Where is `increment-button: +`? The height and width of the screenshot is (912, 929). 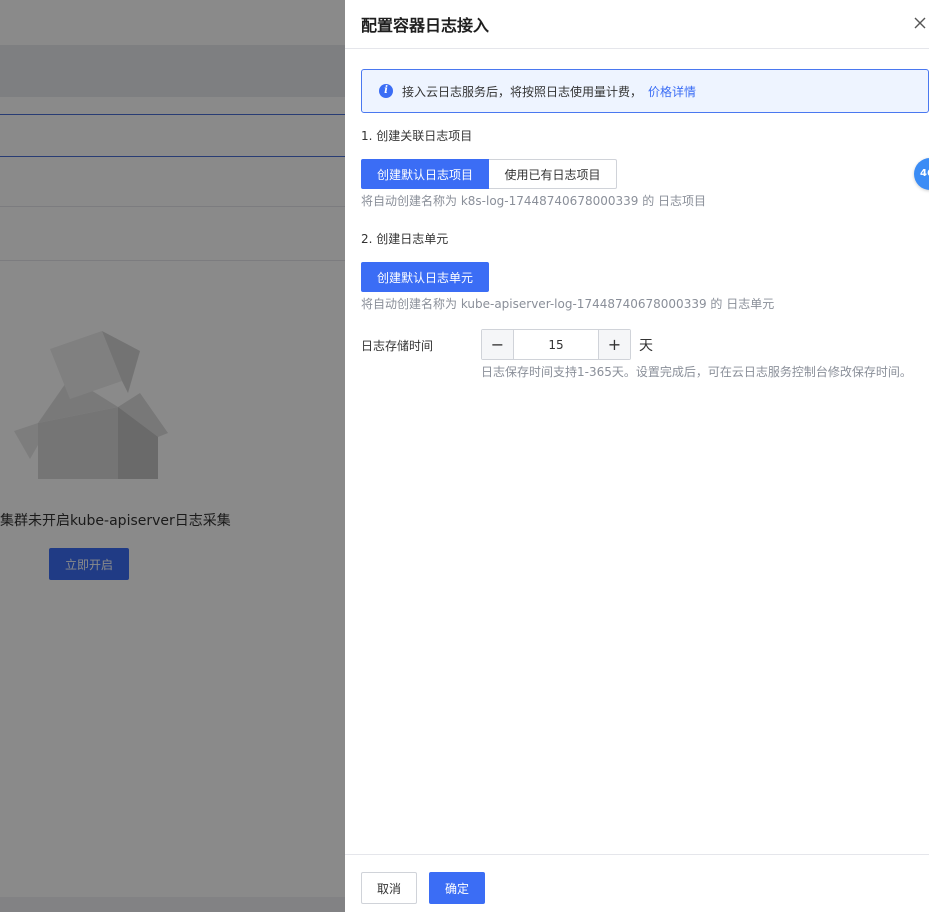
increment-button: + is located at coordinates (614, 344).